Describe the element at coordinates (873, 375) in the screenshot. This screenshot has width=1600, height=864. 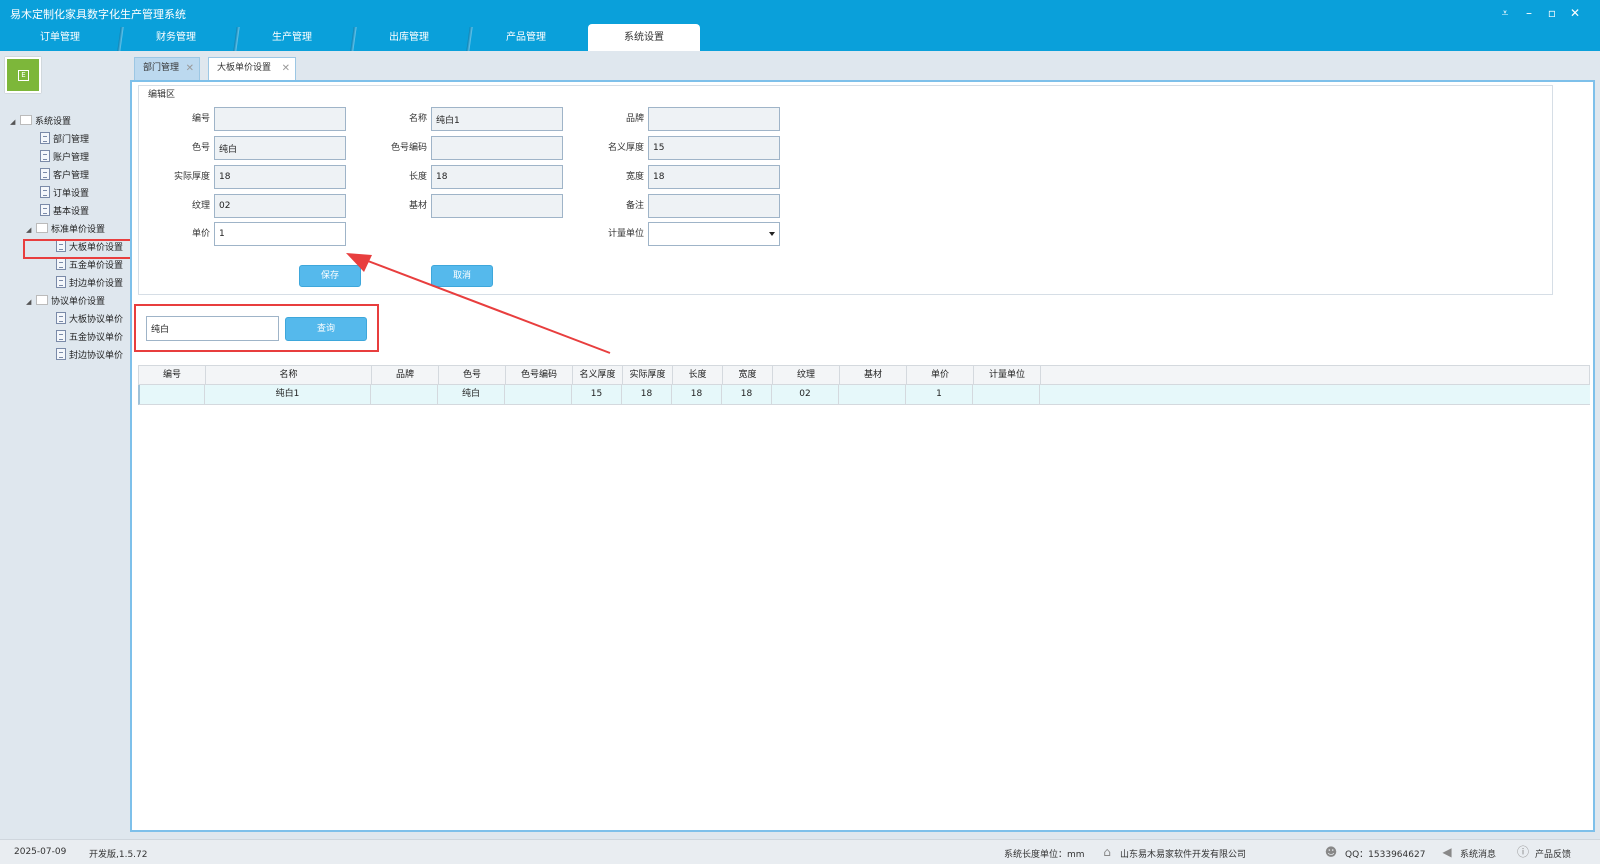
I see `column-header: 基材` at that location.